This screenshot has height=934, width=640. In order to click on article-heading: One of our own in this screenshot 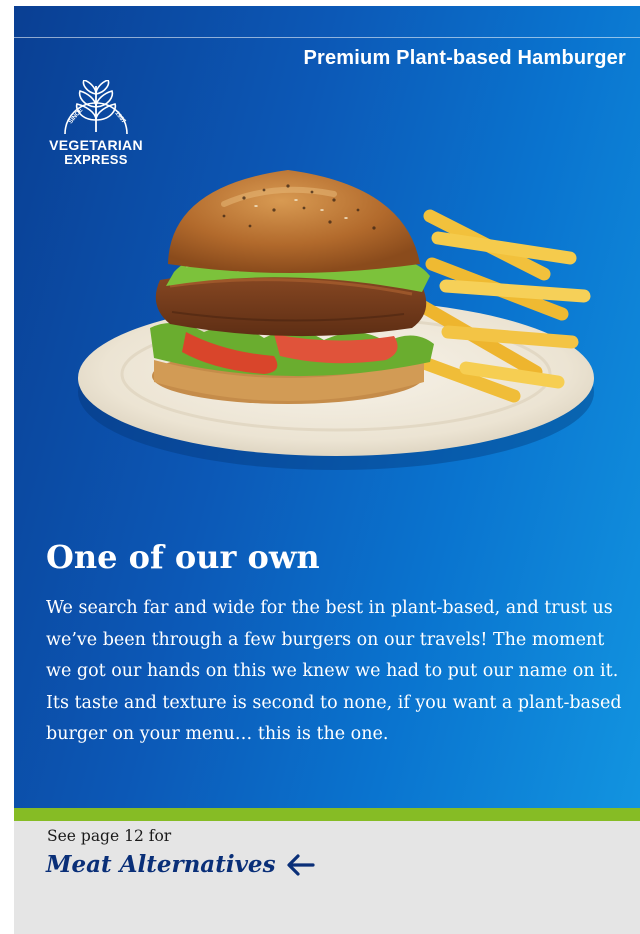, I will do `click(183, 557)`.